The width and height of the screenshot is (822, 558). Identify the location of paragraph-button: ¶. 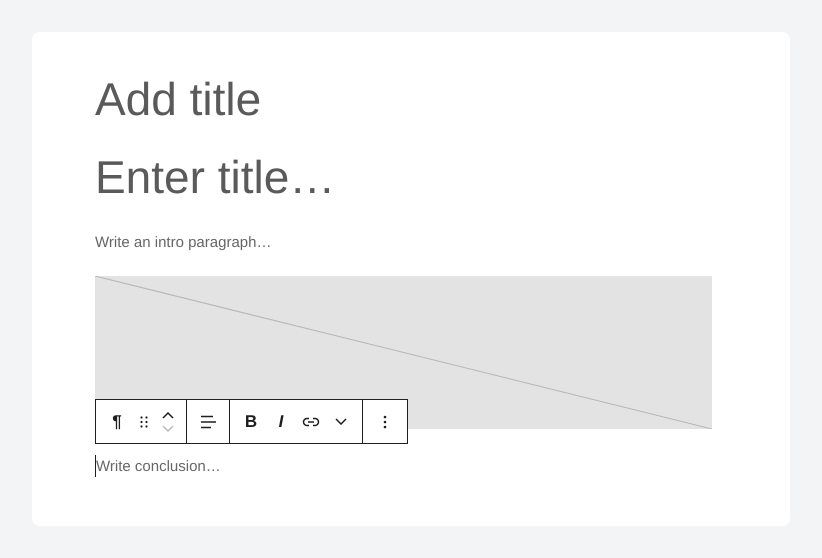
(117, 422).